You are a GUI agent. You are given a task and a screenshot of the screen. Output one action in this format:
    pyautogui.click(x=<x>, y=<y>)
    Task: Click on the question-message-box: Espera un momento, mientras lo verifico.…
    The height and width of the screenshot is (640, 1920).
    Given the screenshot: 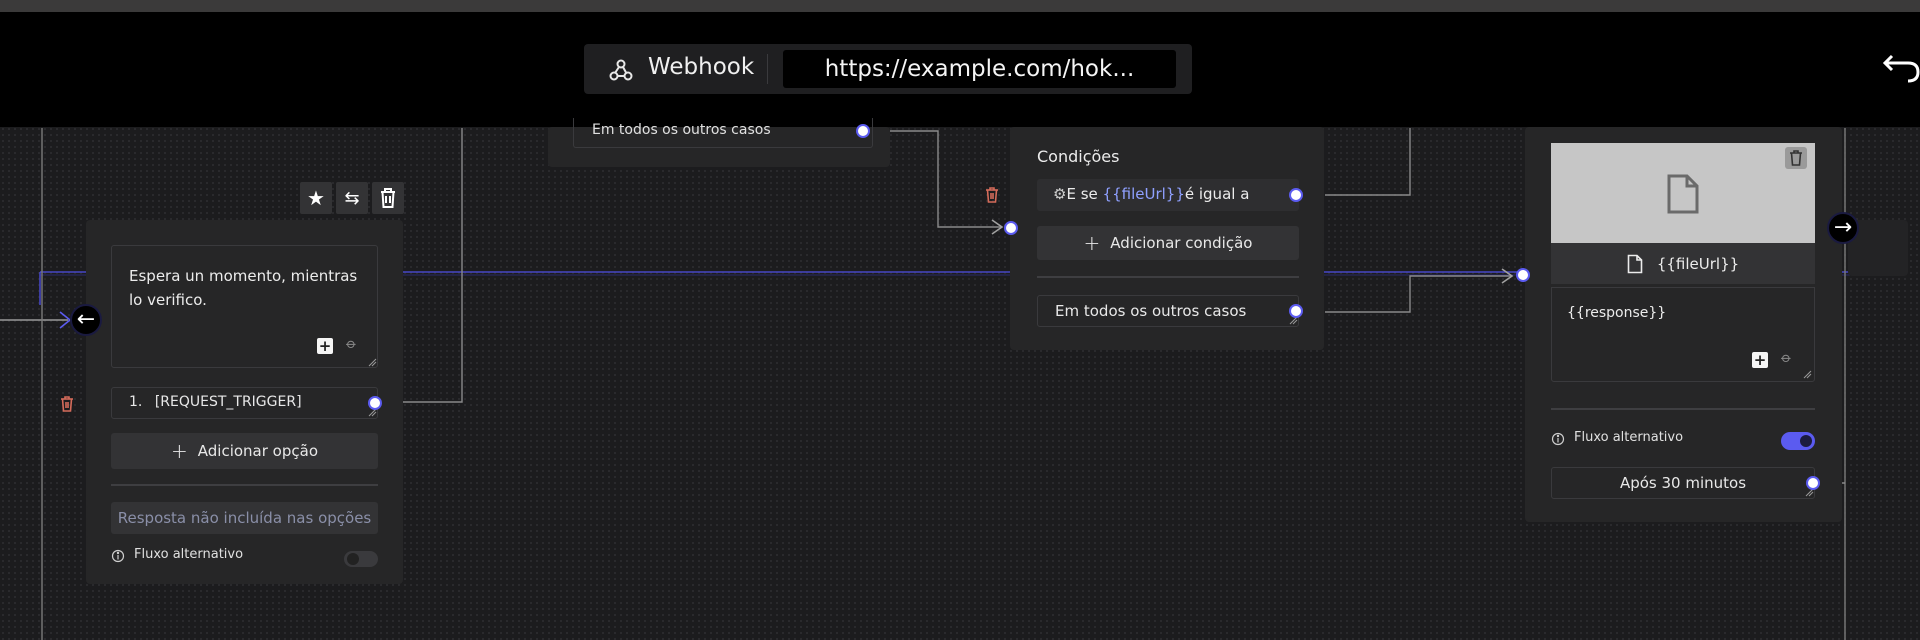 What is the action you would take?
    pyautogui.click(x=244, y=306)
    